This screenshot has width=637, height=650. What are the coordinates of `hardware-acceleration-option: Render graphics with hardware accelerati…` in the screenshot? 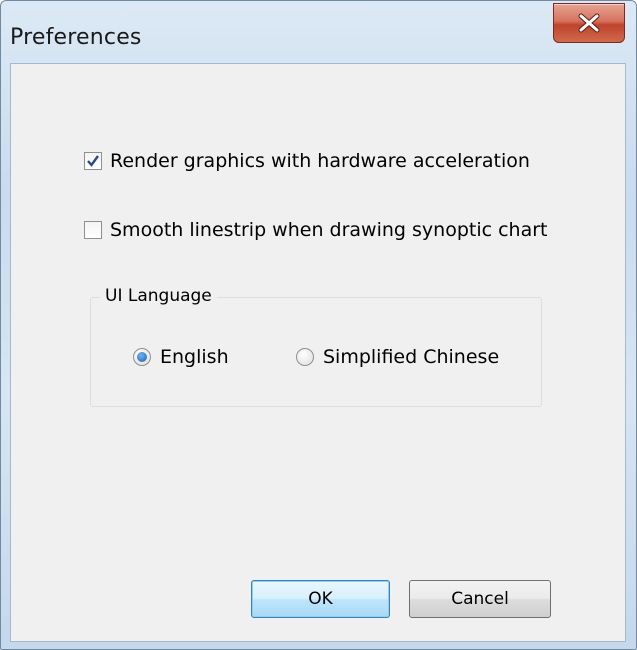 It's located at (307, 161).